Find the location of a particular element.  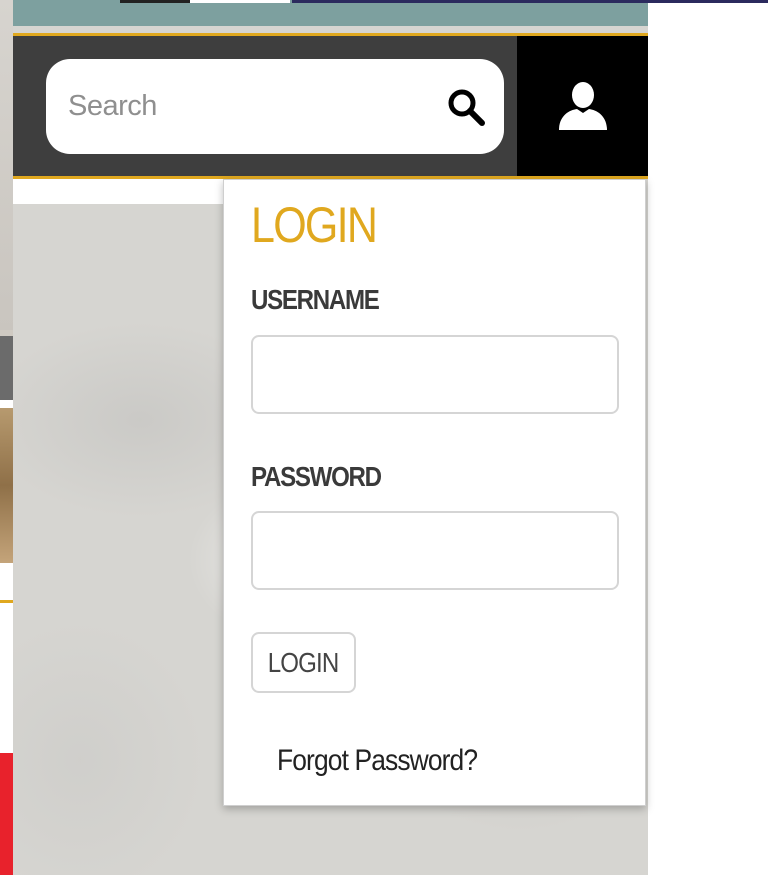

top-color-band is located at coordinates (330, 13).